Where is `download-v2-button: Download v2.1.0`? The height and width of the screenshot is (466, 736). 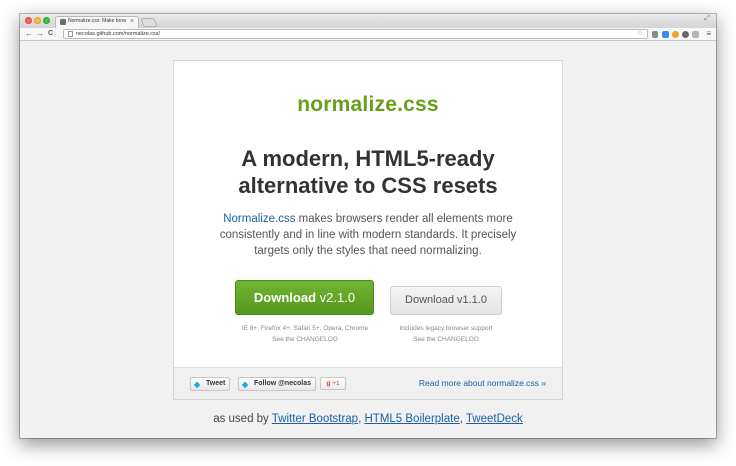 download-v2-button: Download v2.1.0 is located at coordinates (304, 297).